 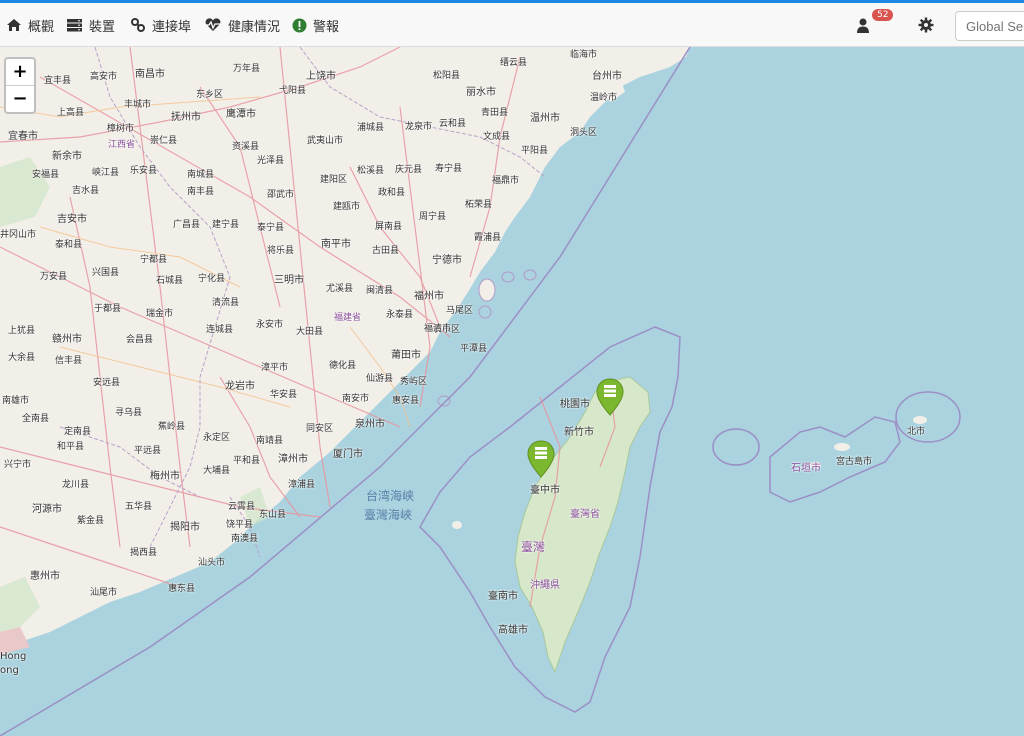 I want to click on nav-devices: 裝置, so click(x=90, y=25).